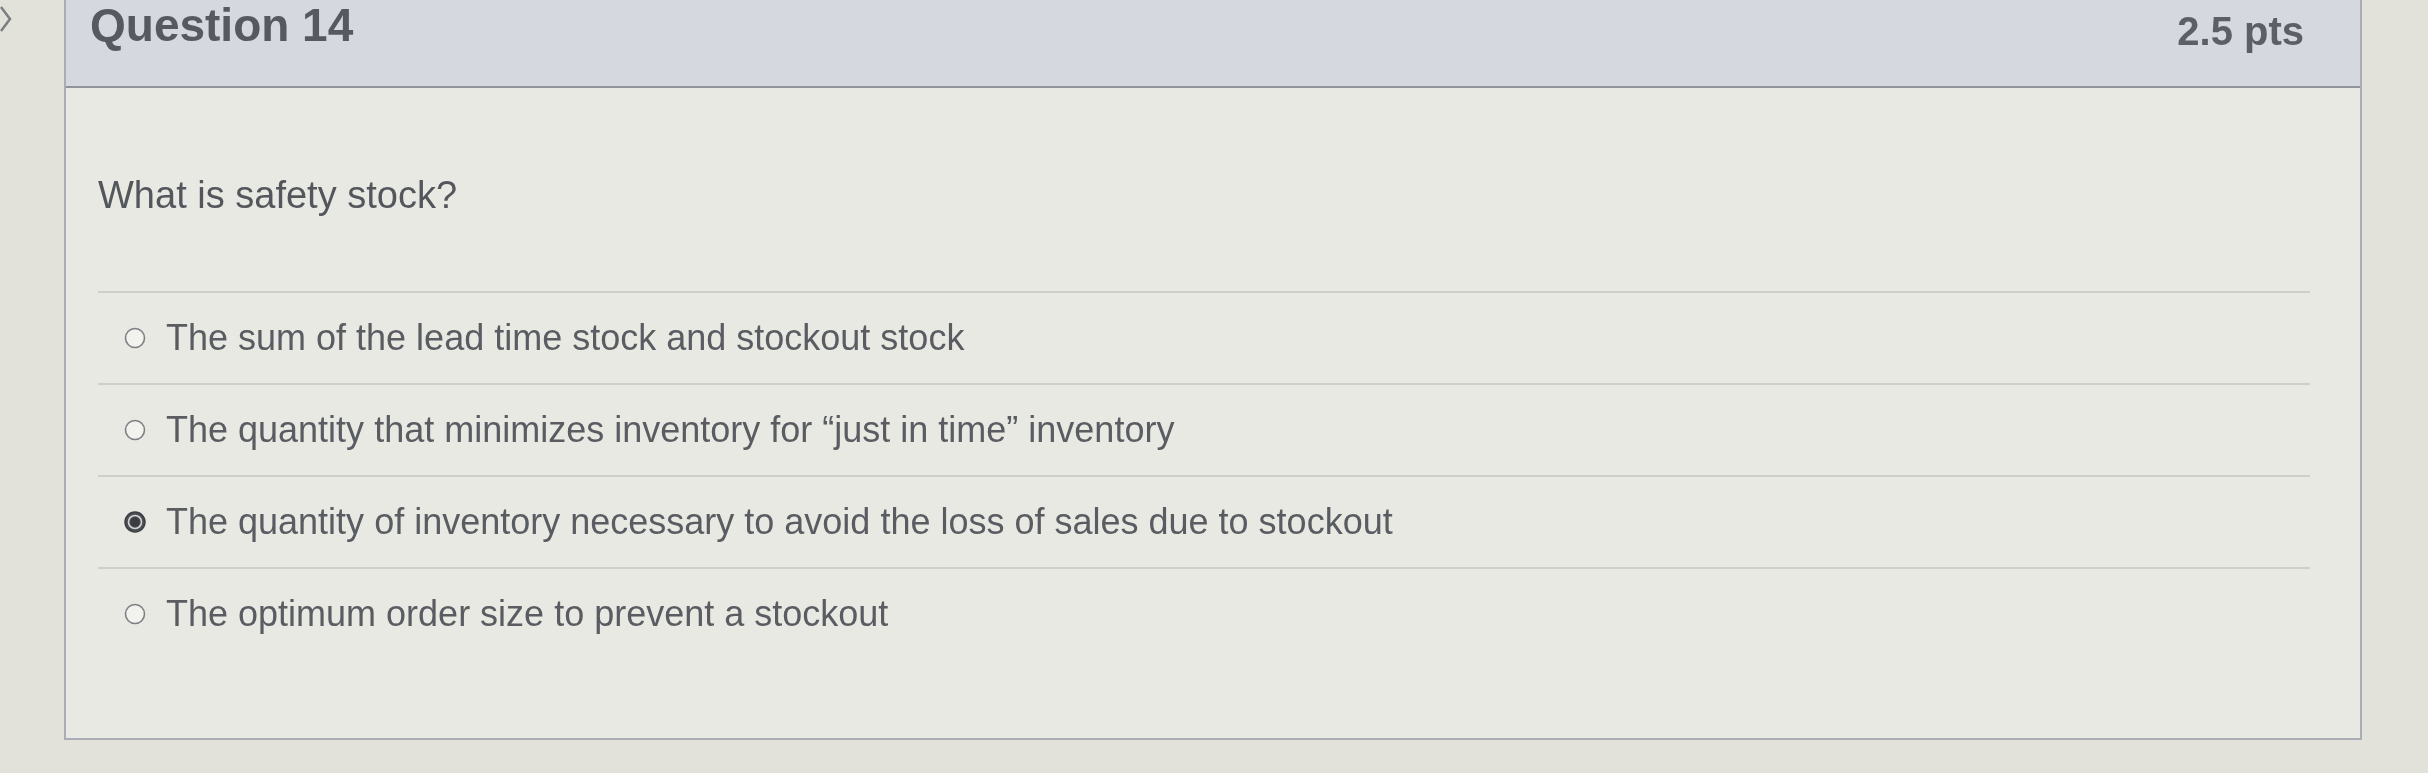  What do you see at coordinates (506, 614) in the screenshot?
I see `answer-option: The optimum order size to prevent a stockout` at bounding box center [506, 614].